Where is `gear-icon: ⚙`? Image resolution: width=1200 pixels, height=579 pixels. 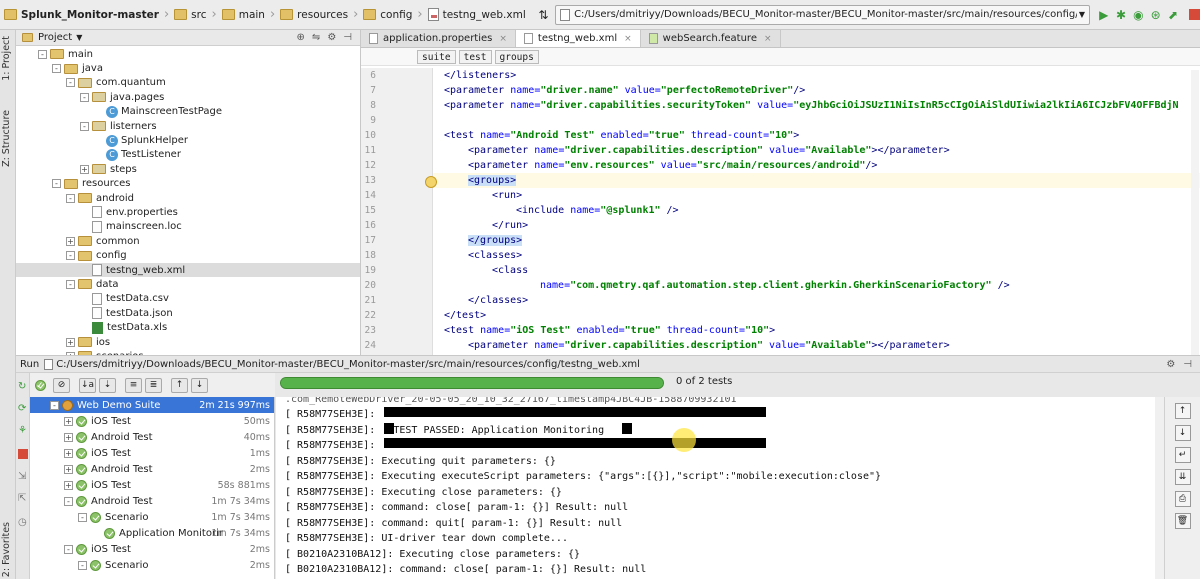
gear-icon: ⚙ is located at coordinates (331, 37).